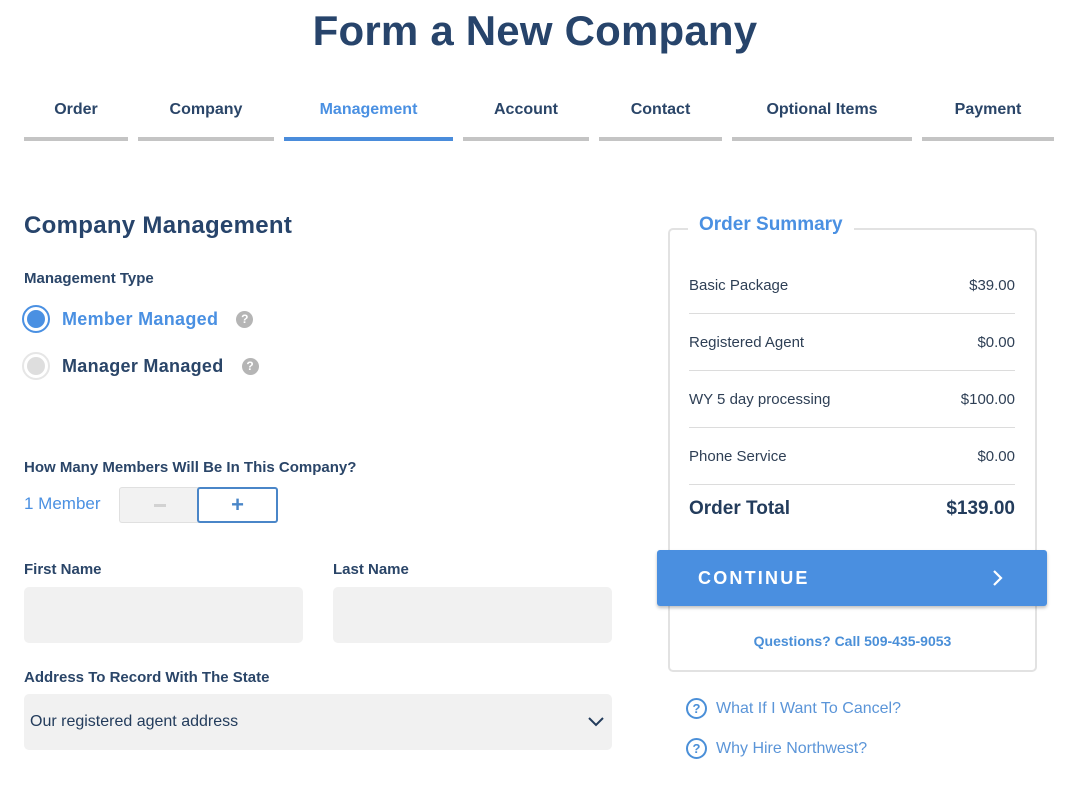  Describe the element at coordinates (852, 578) in the screenshot. I see `continue-button: CONTINUE` at that location.